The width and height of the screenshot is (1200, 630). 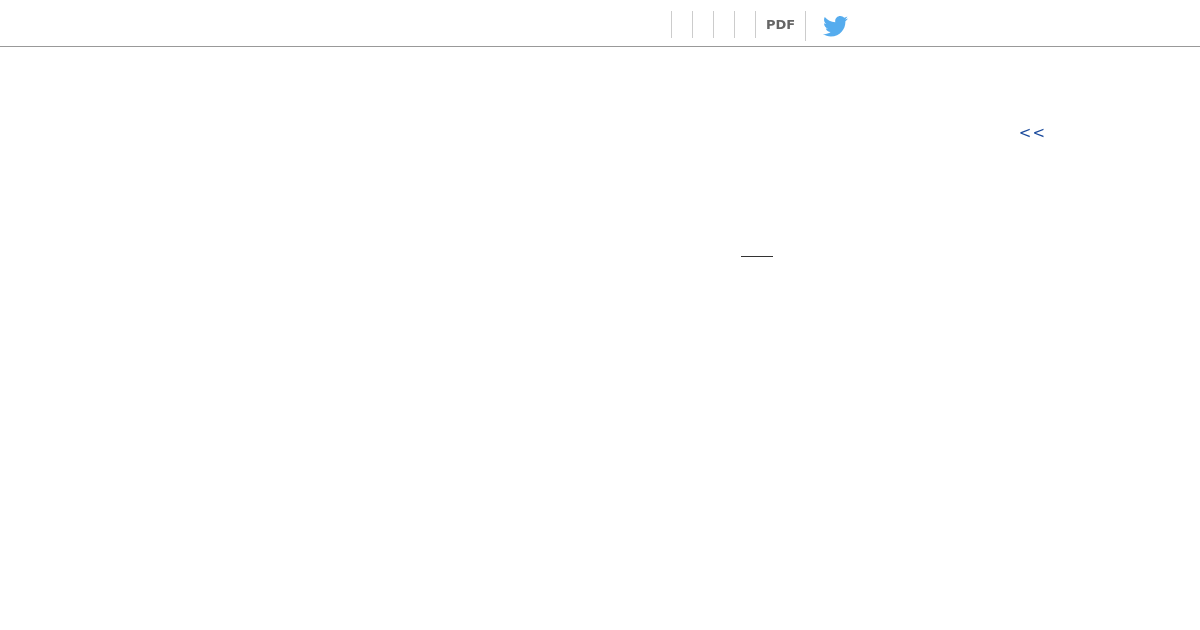 I want to click on bird-icon, so click(x=836, y=26).